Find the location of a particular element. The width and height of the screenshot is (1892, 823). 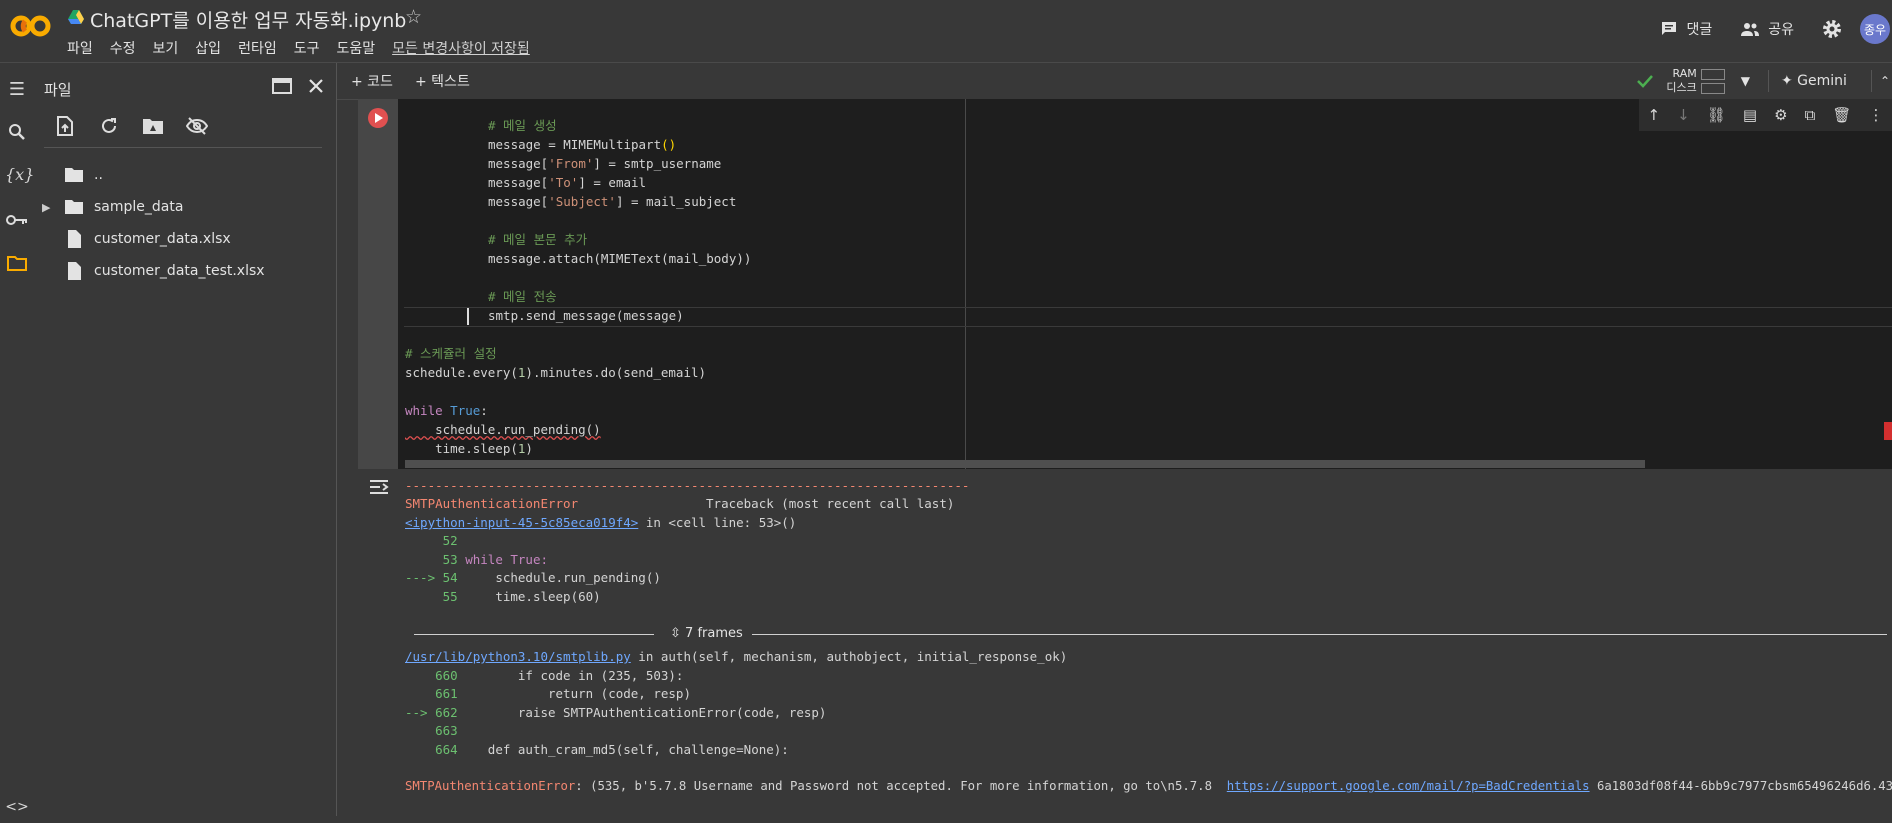

left-rail: ☰ {x} <> is located at coordinates (17, 439).